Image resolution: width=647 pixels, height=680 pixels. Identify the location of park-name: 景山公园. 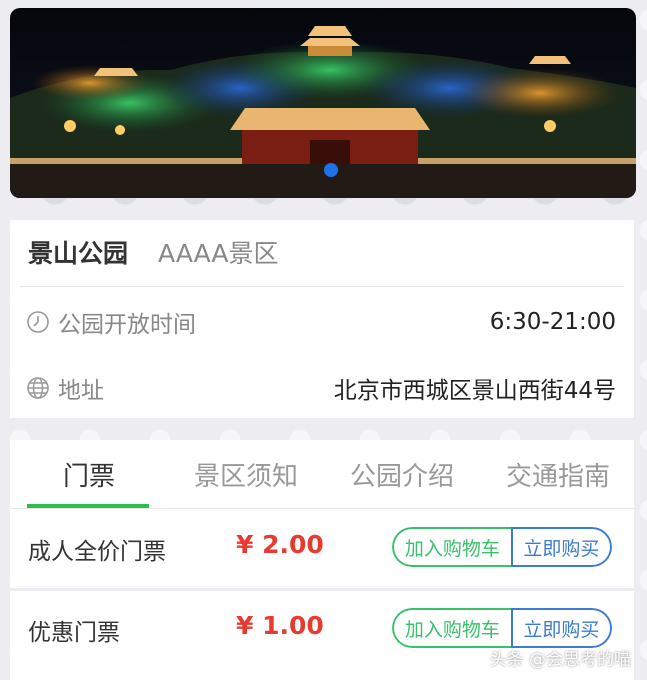
(78, 253).